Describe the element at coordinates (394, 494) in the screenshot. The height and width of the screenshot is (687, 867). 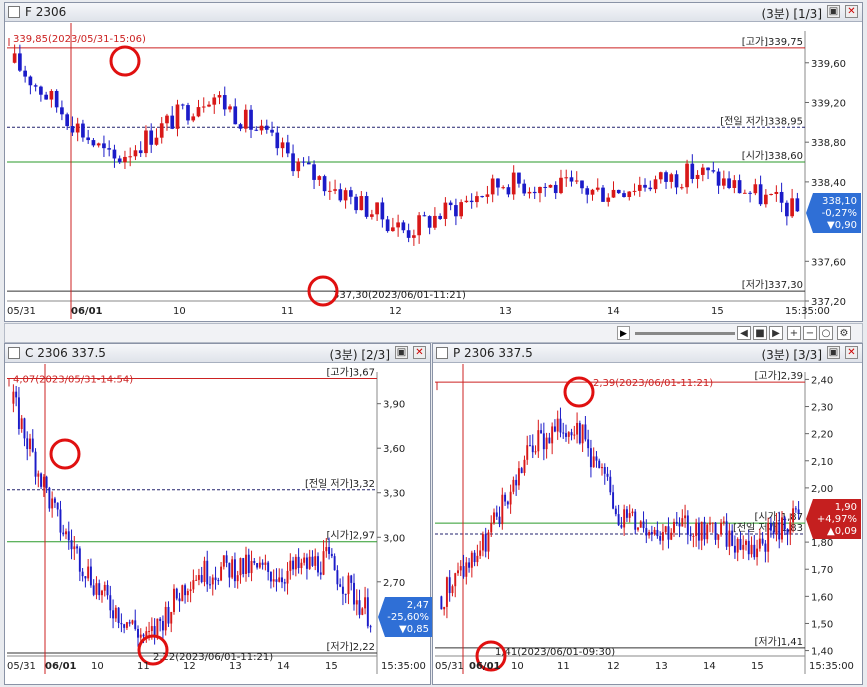
I see `y-tick-label: 3,30` at that location.